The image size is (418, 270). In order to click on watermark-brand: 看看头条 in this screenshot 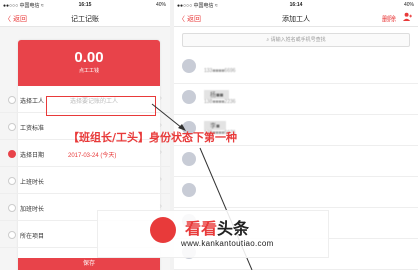, I will do `click(217, 227)`.